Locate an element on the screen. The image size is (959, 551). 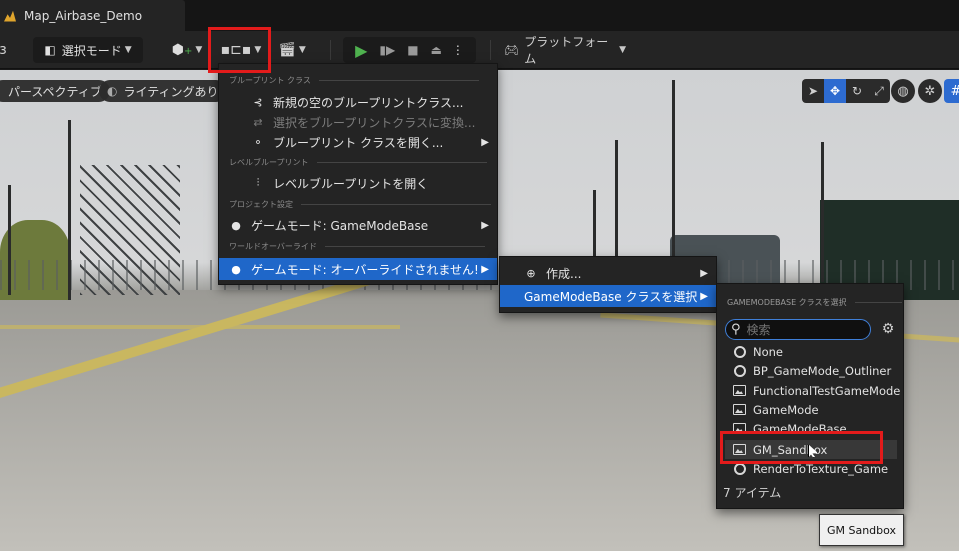
class-item-none: None is located at coordinates (758, 351).